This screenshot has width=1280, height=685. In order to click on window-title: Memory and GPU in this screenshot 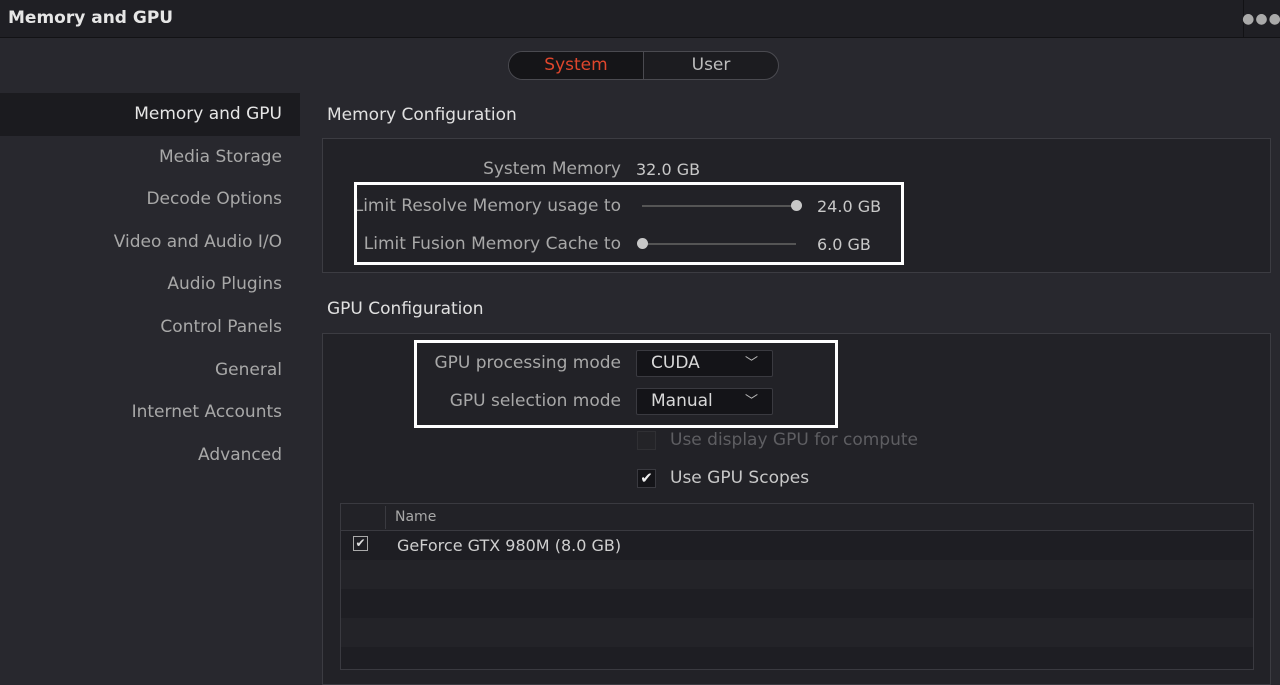, I will do `click(91, 18)`.